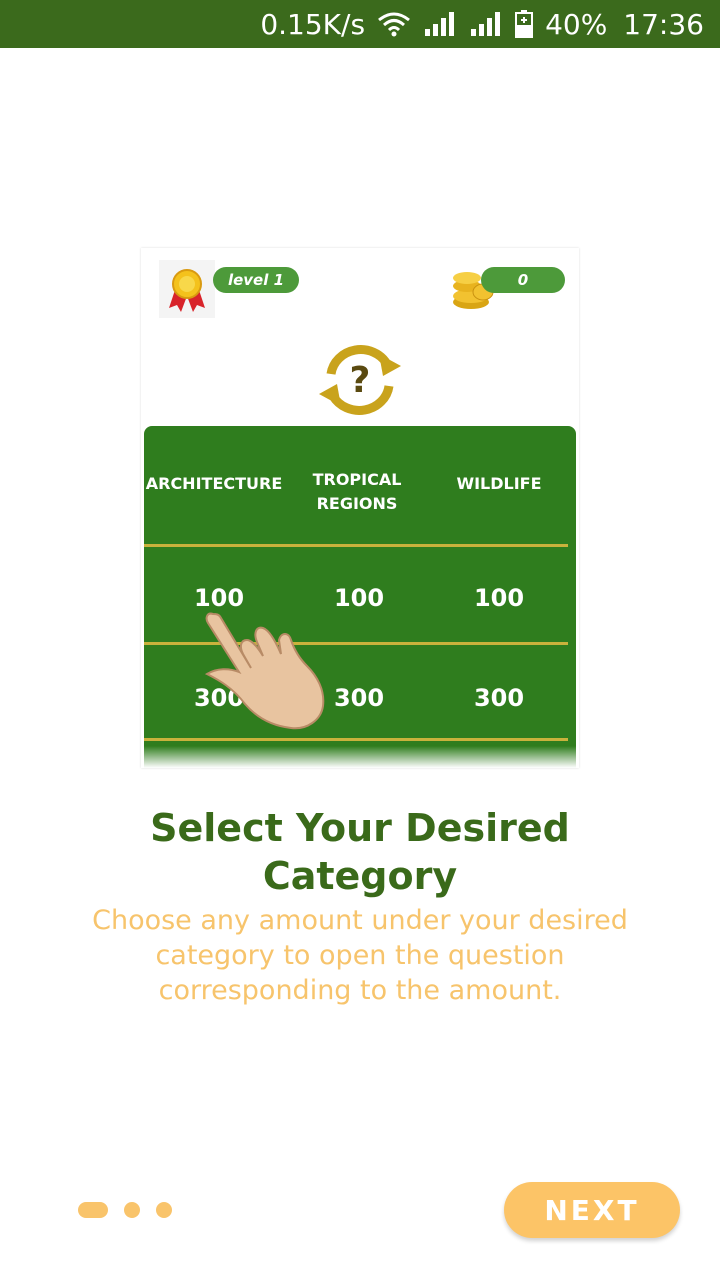 This screenshot has height=1280, width=720. I want to click on category-tropical-regions: TROPICAL REGIONS, so click(357, 491).